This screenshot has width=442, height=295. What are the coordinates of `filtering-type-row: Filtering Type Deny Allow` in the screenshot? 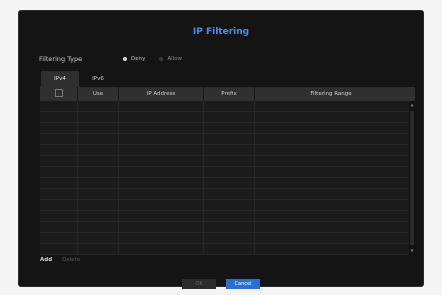 It's located at (117, 59).